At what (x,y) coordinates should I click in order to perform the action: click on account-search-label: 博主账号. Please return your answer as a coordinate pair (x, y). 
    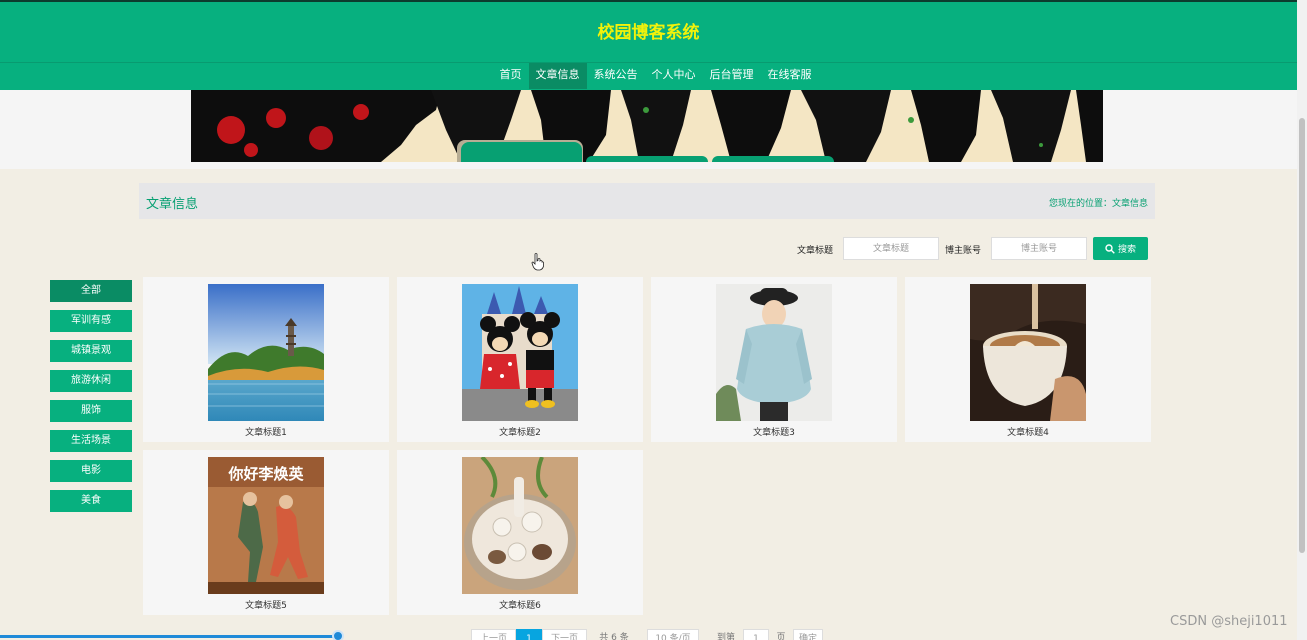
    Looking at the image, I should click on (963, 251).